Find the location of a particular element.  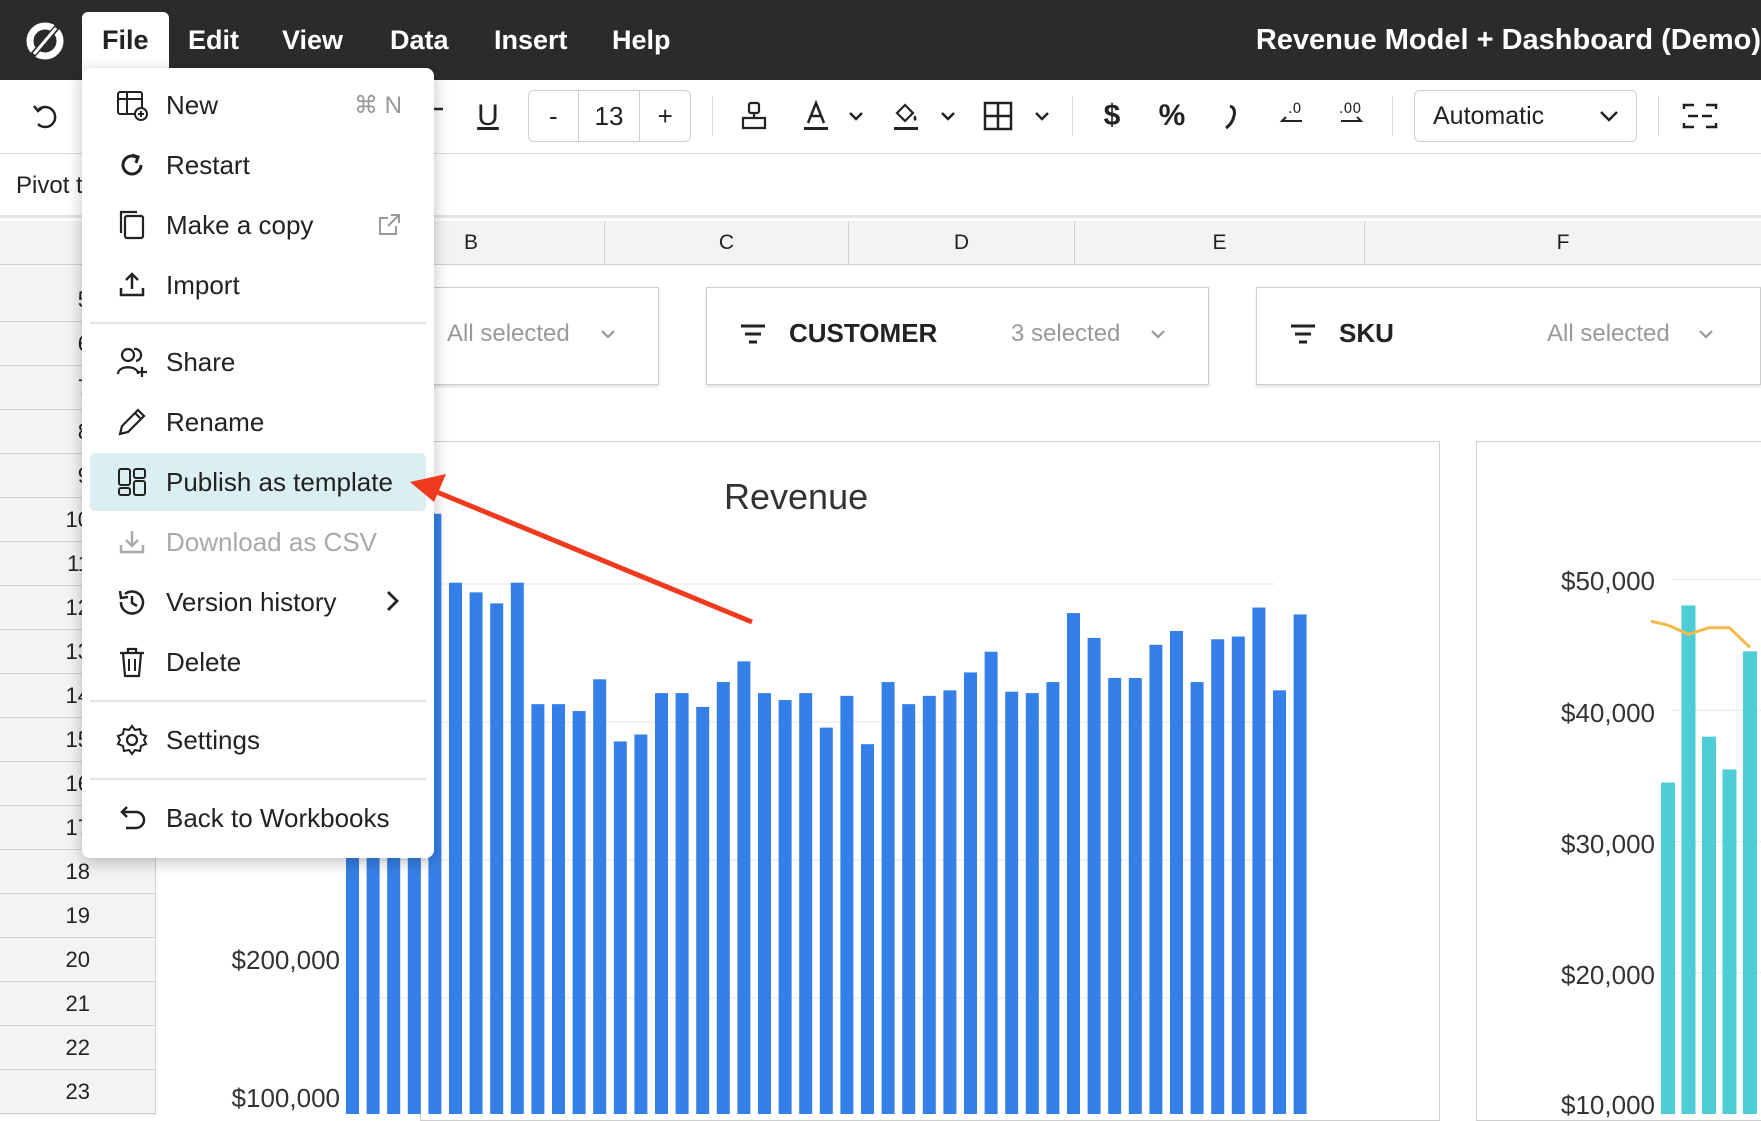

history-icon is located at coordinates (132, 602).